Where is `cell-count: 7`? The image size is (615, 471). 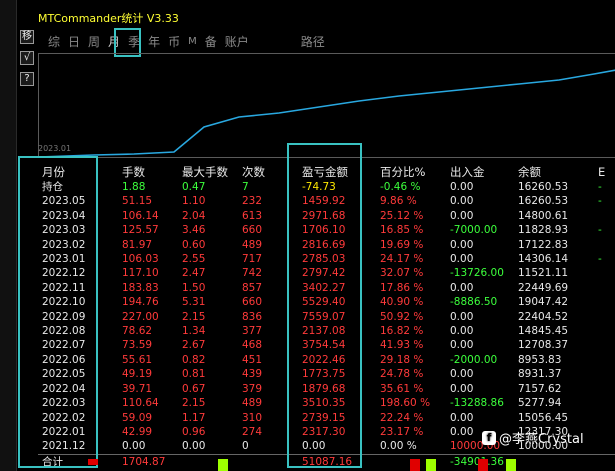 cell-count: 7 is located at coordinates (245, 187).